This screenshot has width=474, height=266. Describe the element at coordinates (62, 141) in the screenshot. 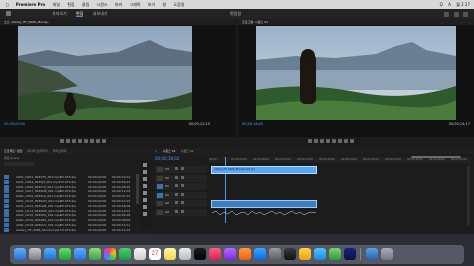

I see `mark-in-icon` at that location.